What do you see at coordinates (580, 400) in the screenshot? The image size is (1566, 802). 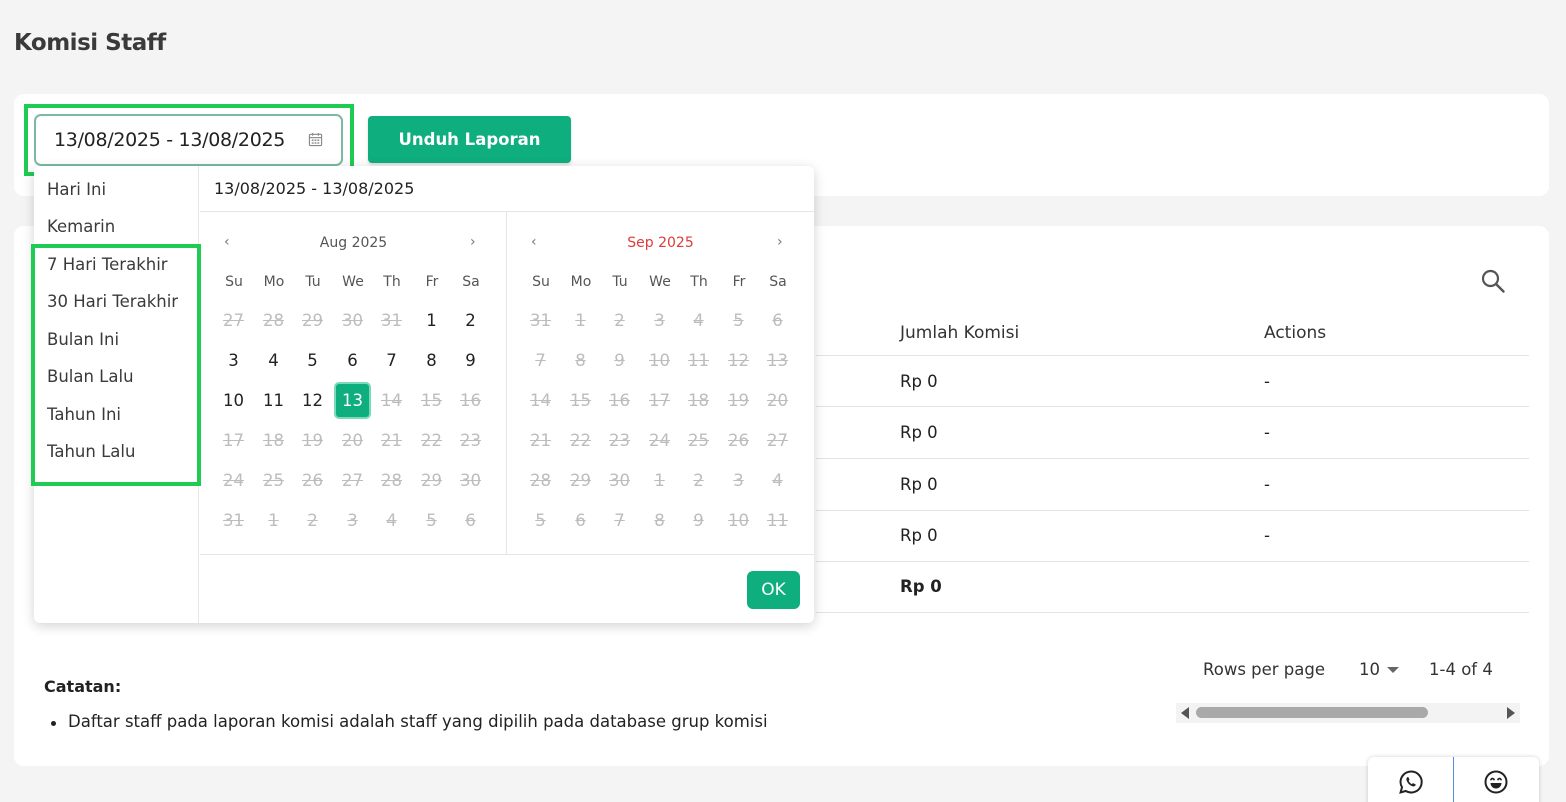 I see `calendar-day: 15` at bounding box center [580, 400].